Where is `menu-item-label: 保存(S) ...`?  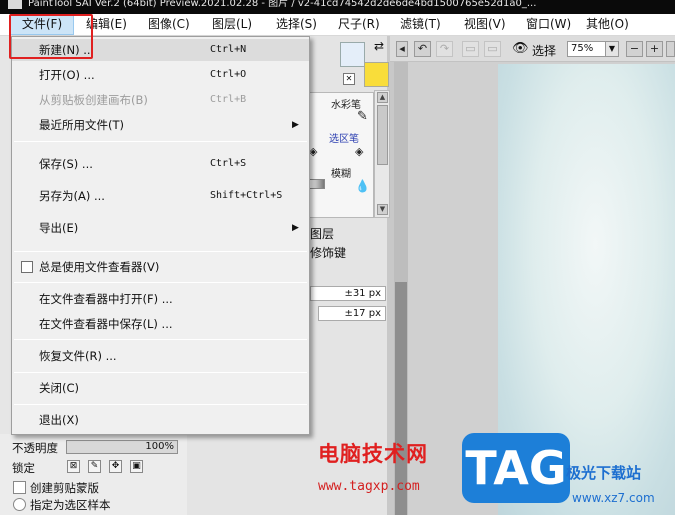 menu-item-label: 保存(S) ... is located at coordinates (66, 164).